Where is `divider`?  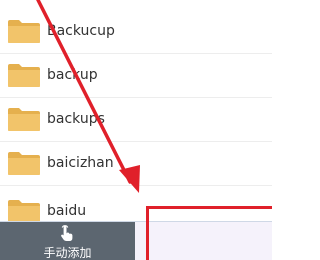
divider is located at coordinates (136, 185).